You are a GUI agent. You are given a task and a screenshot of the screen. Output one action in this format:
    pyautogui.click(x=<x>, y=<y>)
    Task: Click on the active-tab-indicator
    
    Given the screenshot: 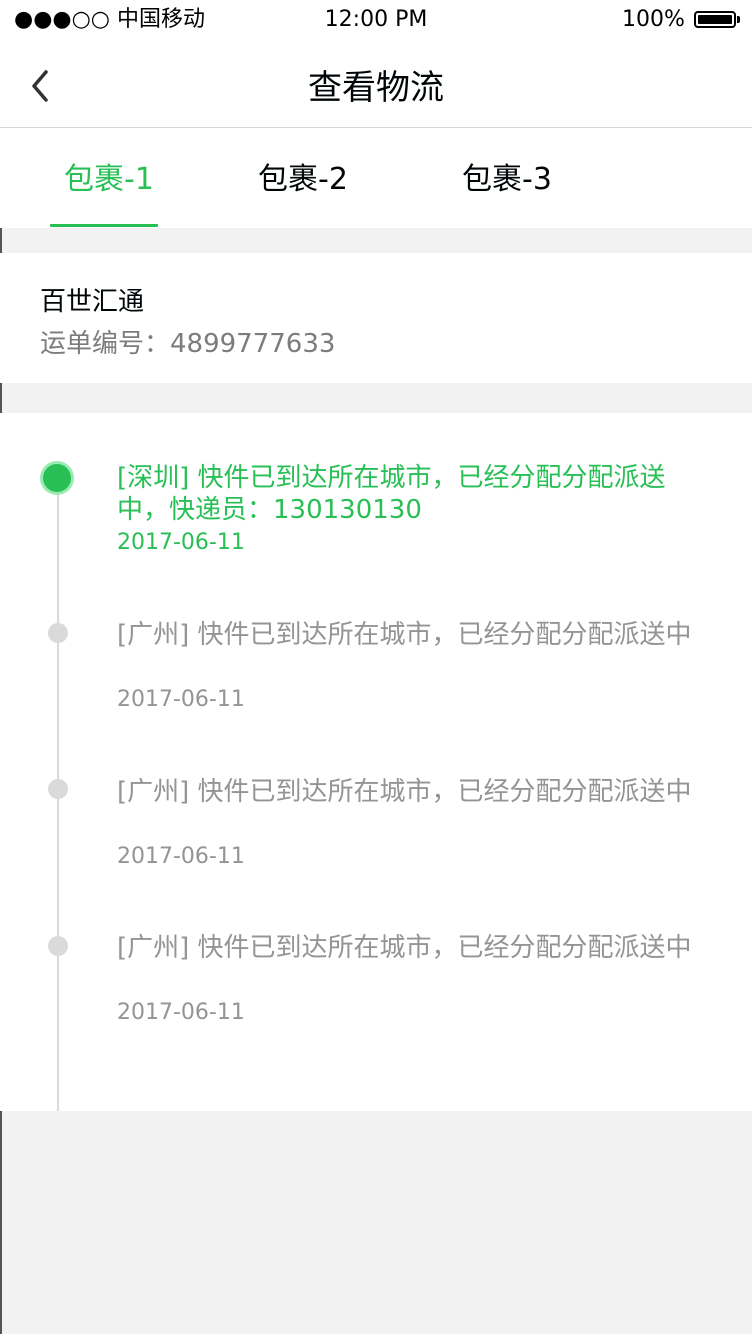 What is the action you would take?
    pyautogui.click(x=104, y=225)
    